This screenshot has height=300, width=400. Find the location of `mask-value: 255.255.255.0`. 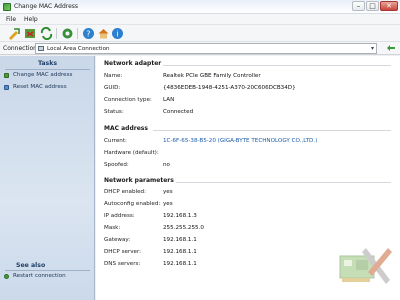

mask-value: 255.255.255.0 is located at coordinates (183, 228).